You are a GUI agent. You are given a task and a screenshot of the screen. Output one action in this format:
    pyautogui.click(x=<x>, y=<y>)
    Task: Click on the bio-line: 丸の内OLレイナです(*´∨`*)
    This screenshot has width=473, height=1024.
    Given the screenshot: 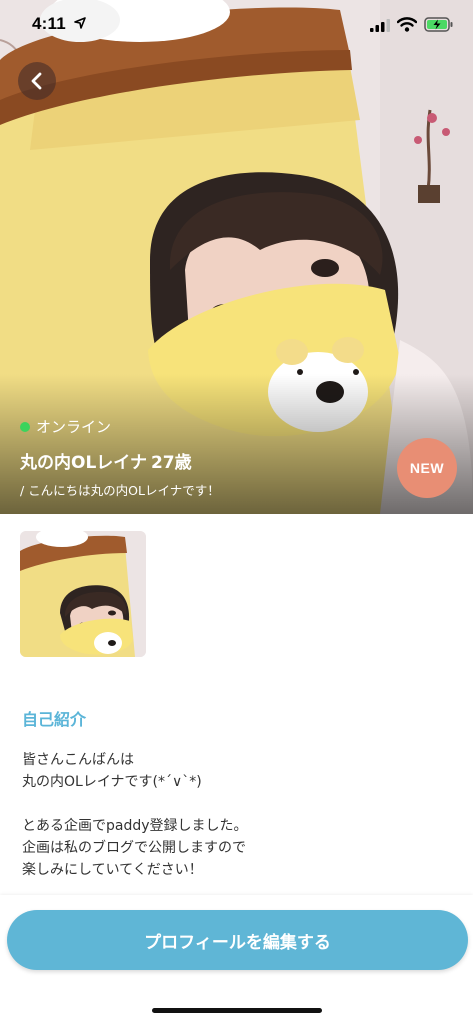 What is the action you would take?
    pyautogui.click(x=112, y=782)
    